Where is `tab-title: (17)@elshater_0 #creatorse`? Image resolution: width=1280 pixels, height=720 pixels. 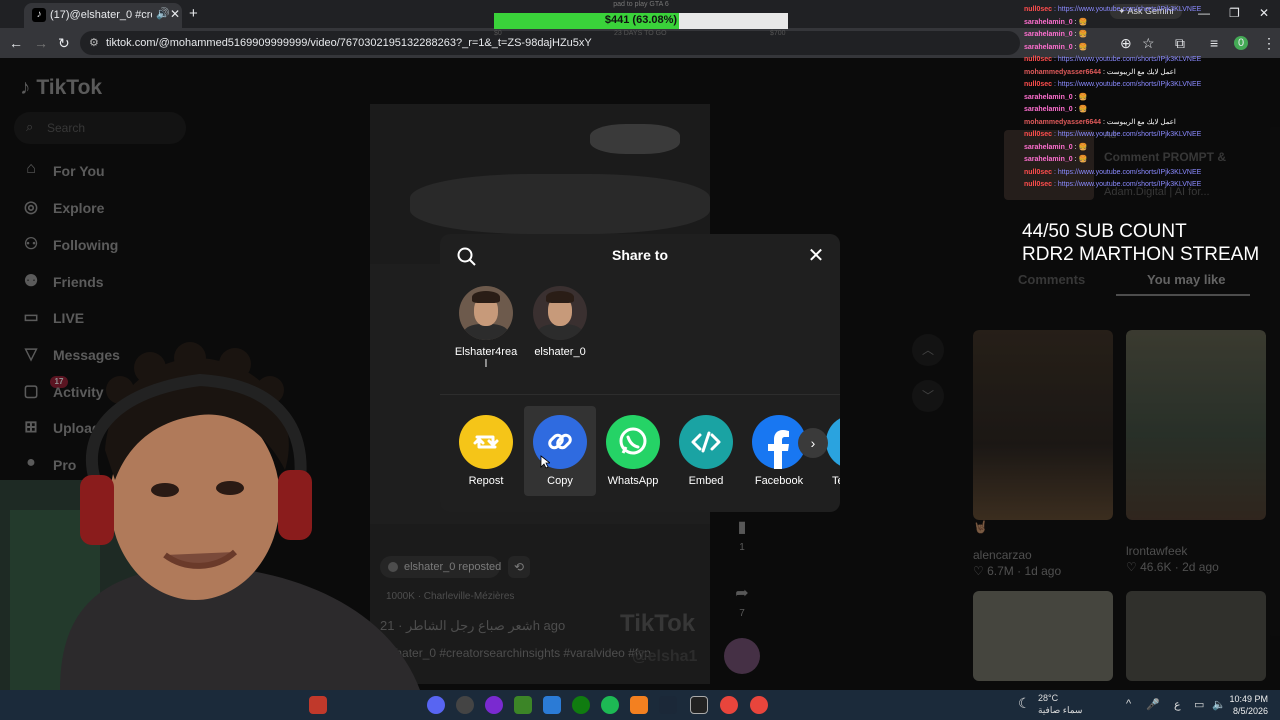
tab-title: (17)@elshater_0 #creatorse is located at coordinates (101, 15).